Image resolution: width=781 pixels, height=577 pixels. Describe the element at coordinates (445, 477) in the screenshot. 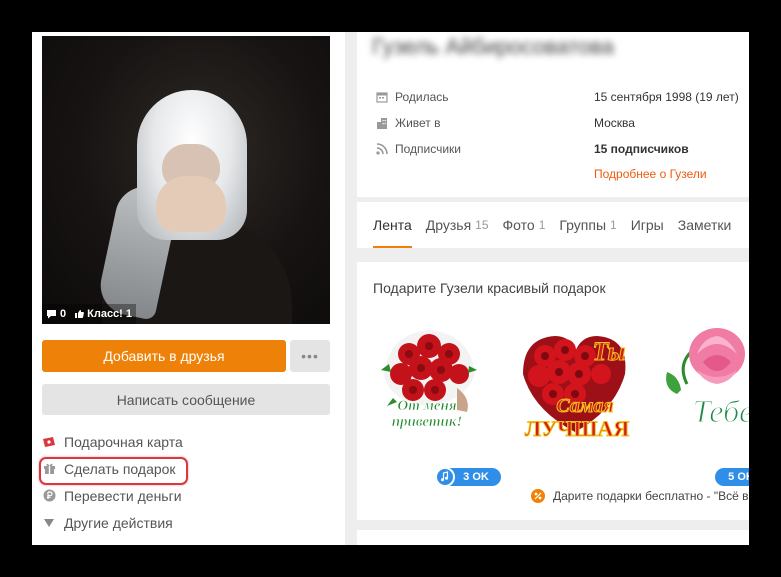

I see `music-note-icon` at that location.